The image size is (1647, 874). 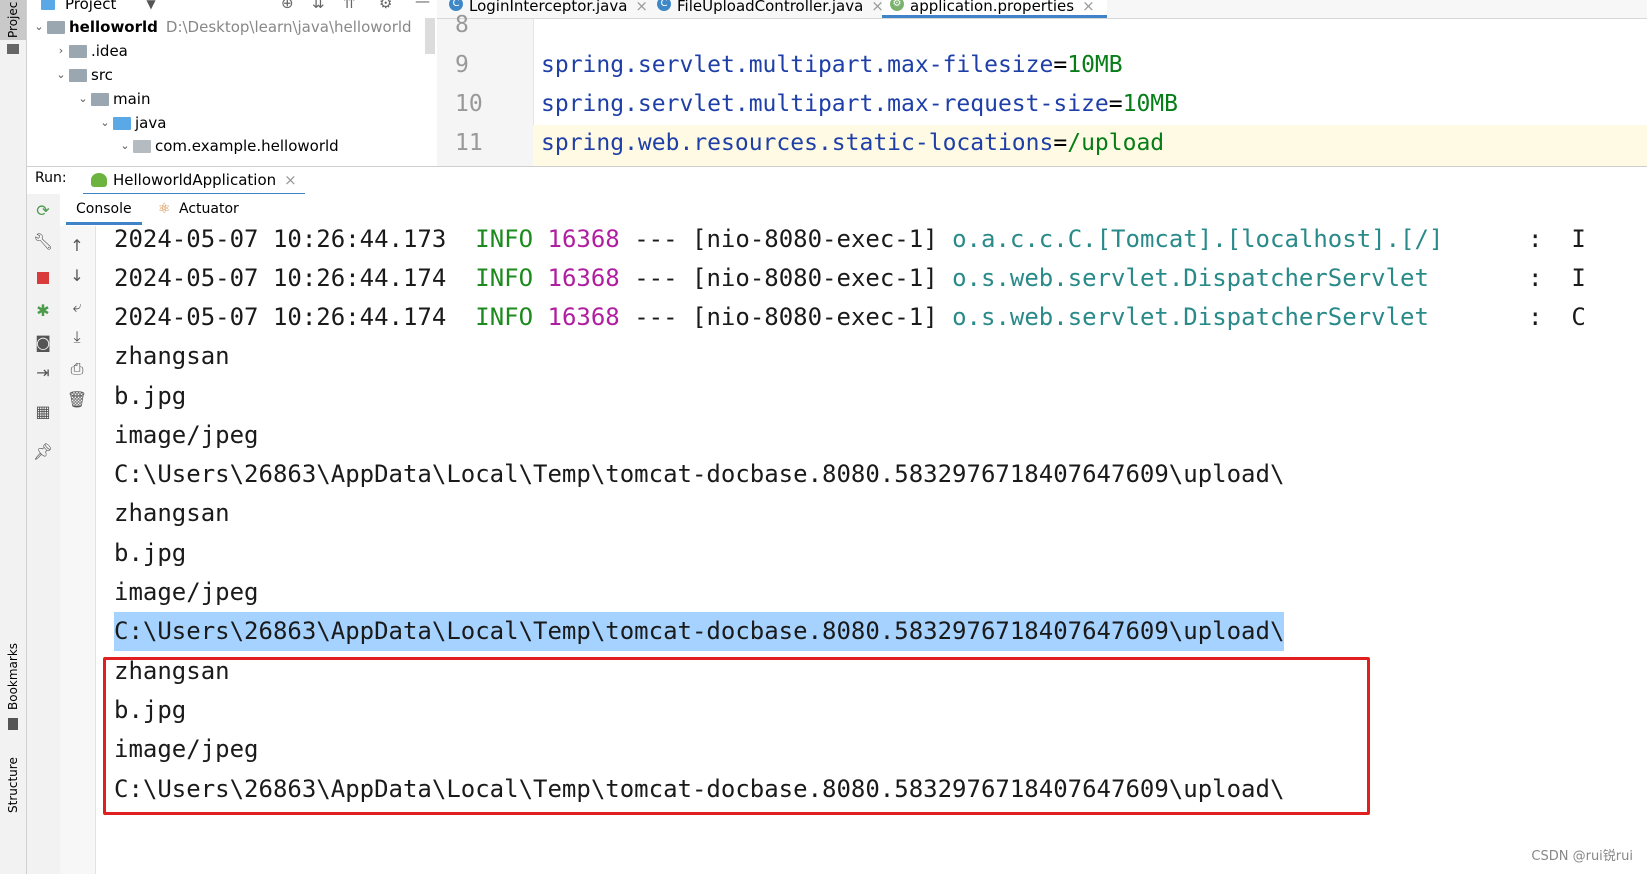 What do you see at coordinates (43, 342) in the screenshot?
I see `camera-icon: ◙` at bounding box center [43, 342].